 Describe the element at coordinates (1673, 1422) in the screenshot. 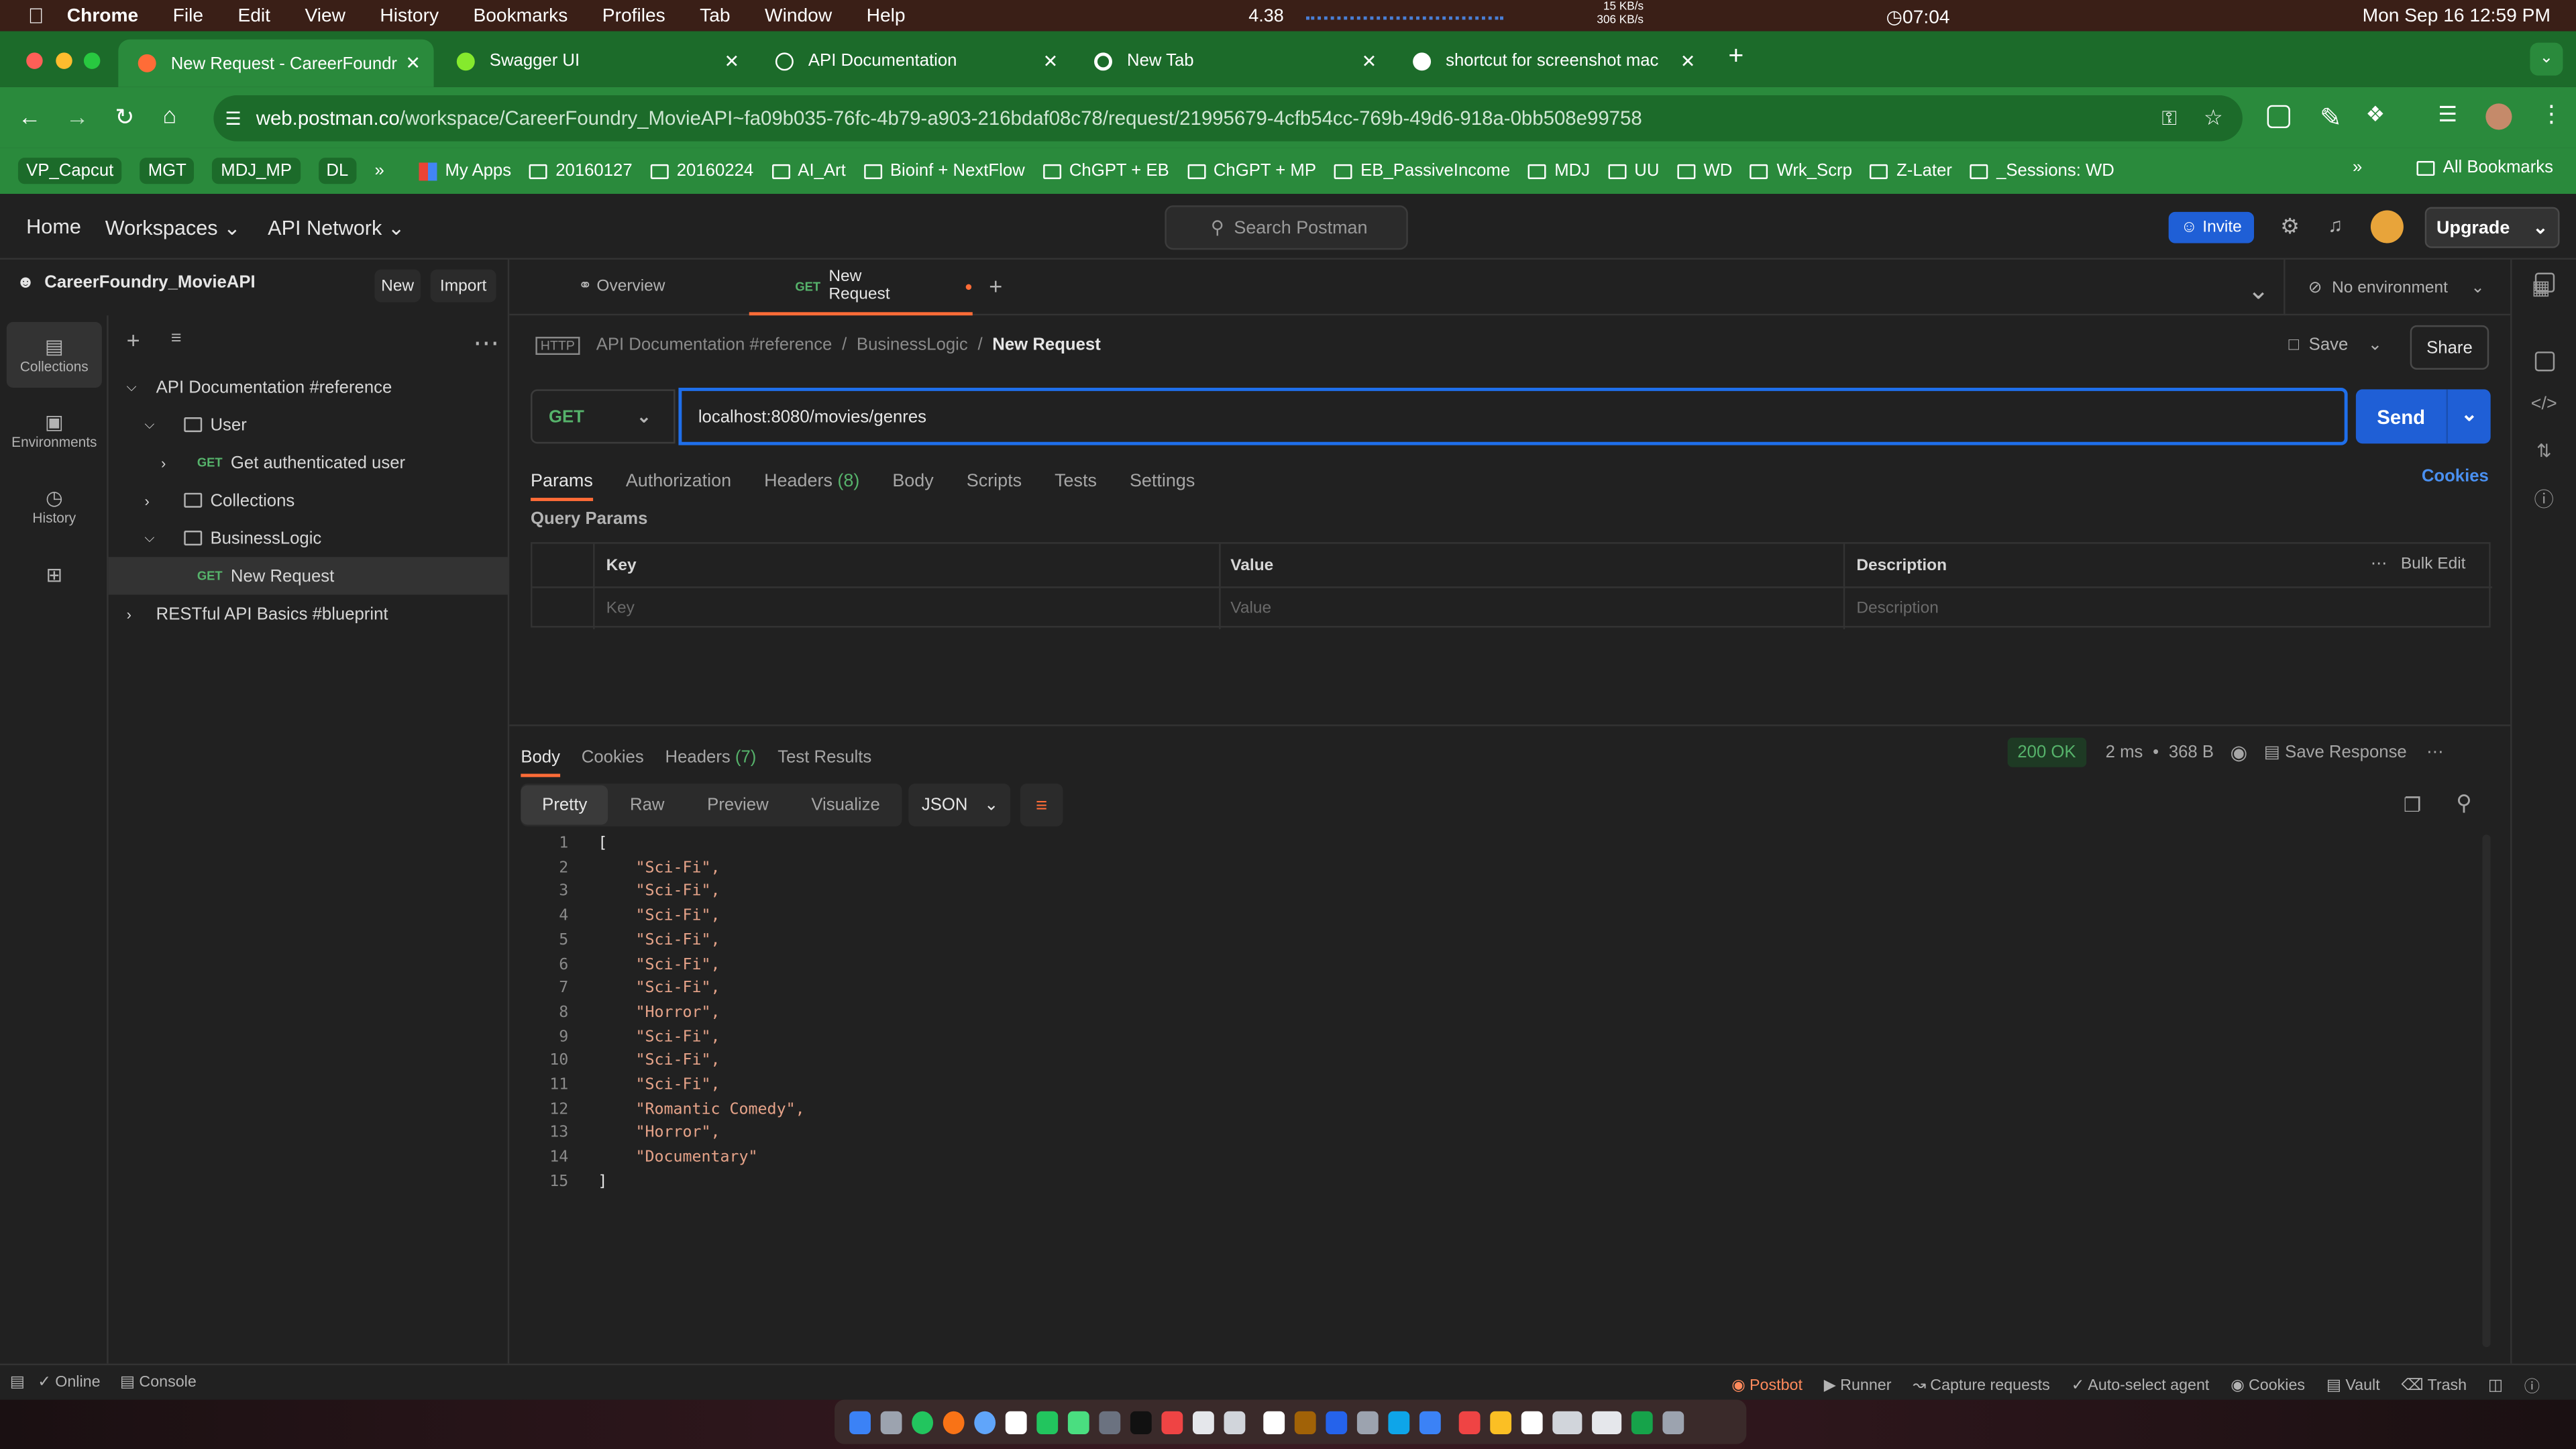

I see `trash-can-icon` at that location.